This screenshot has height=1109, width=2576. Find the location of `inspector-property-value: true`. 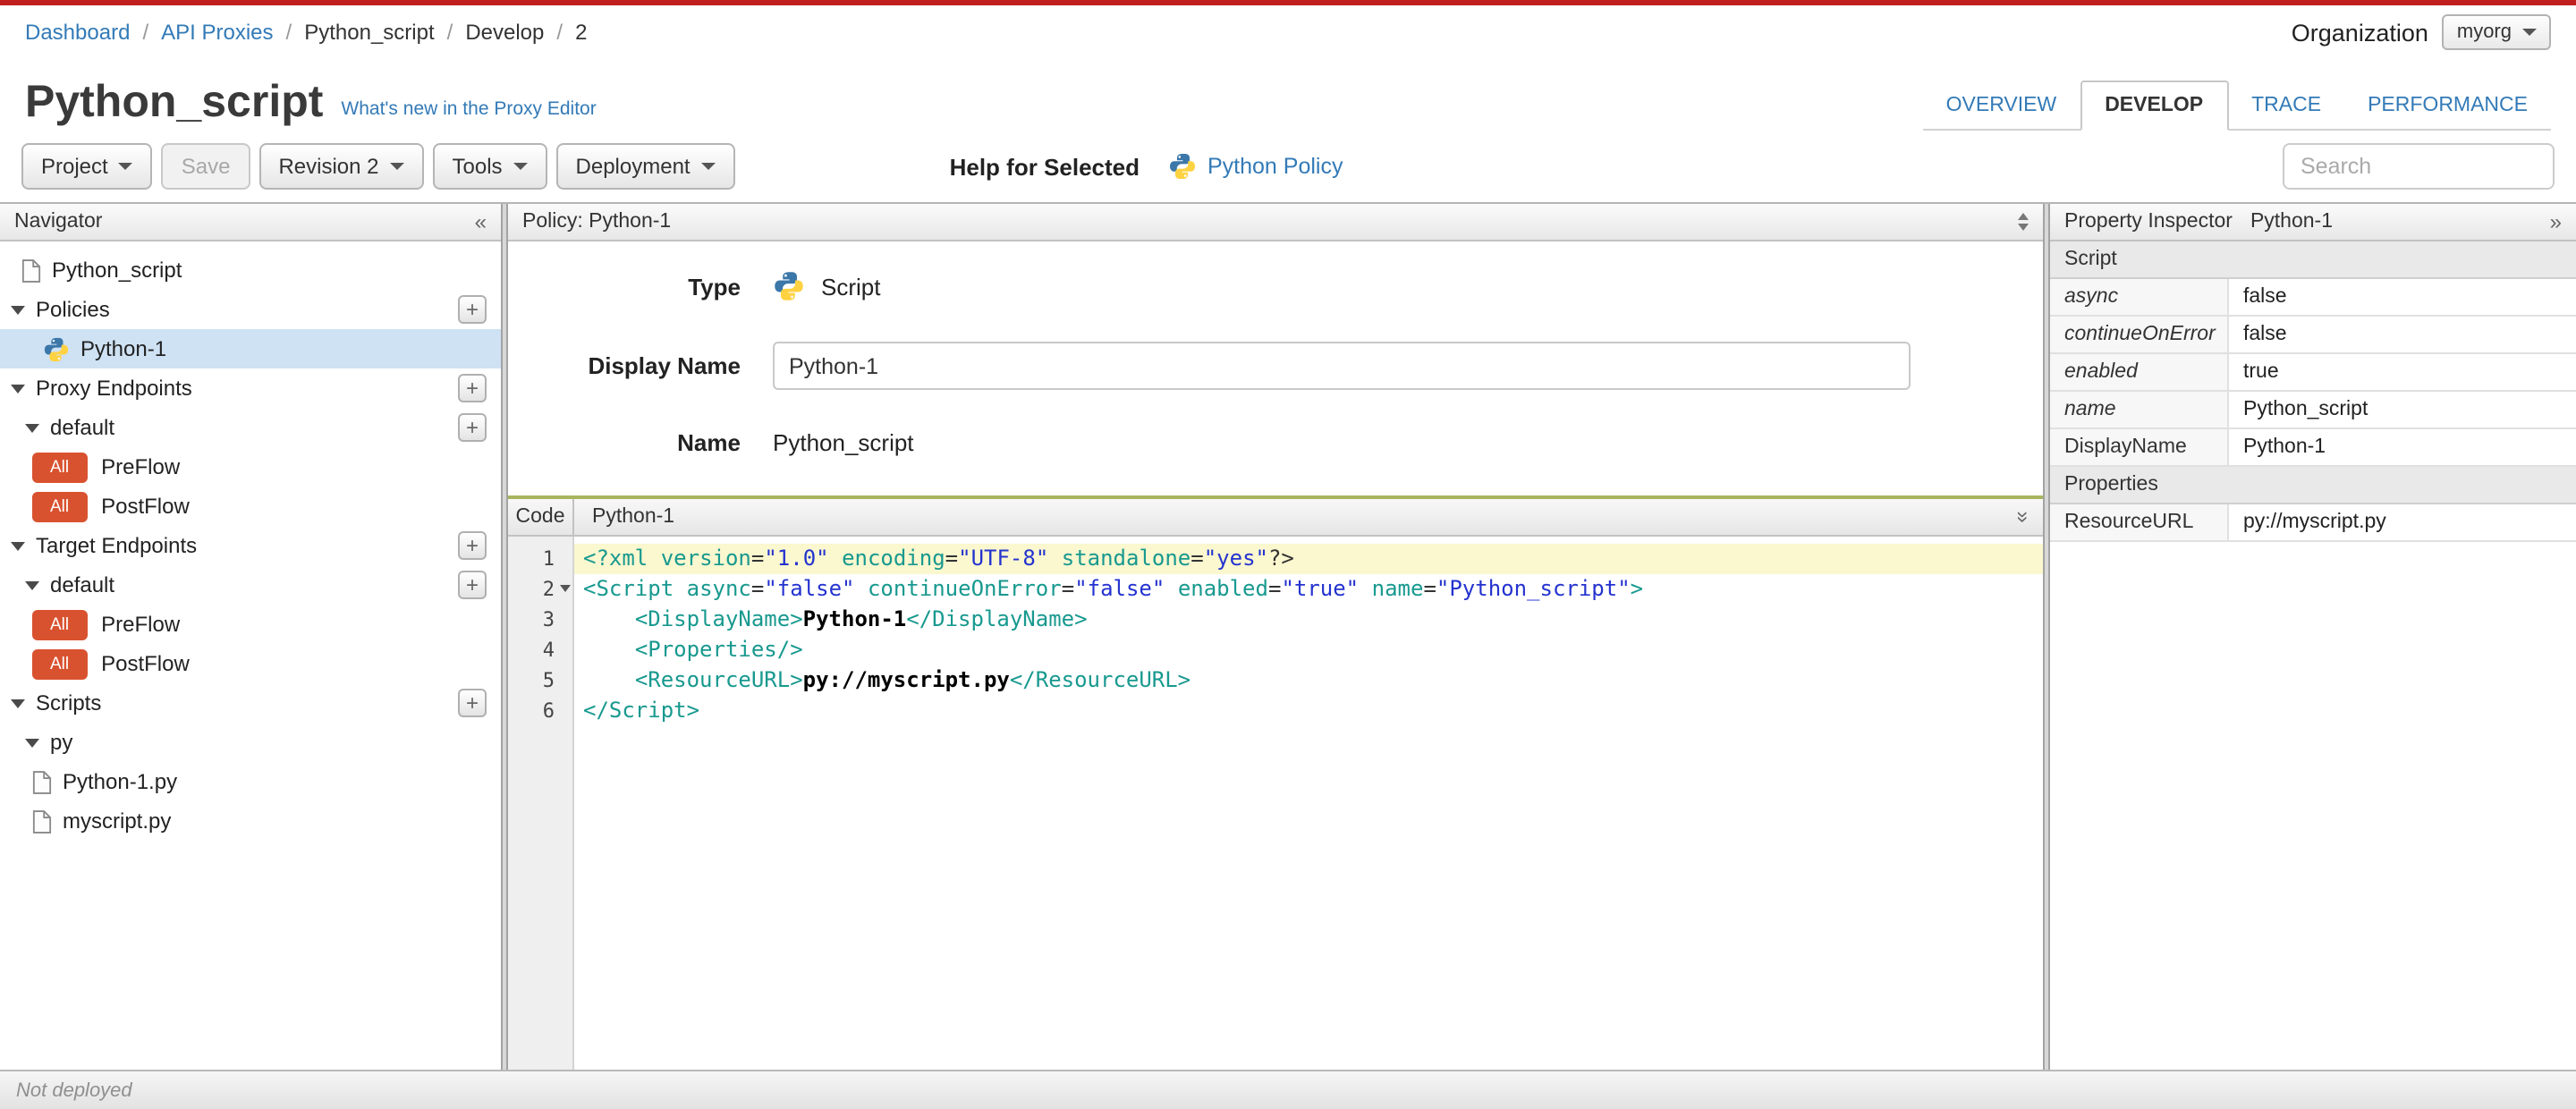

inspector-property-value: true is located at coordinates (2261, 372).